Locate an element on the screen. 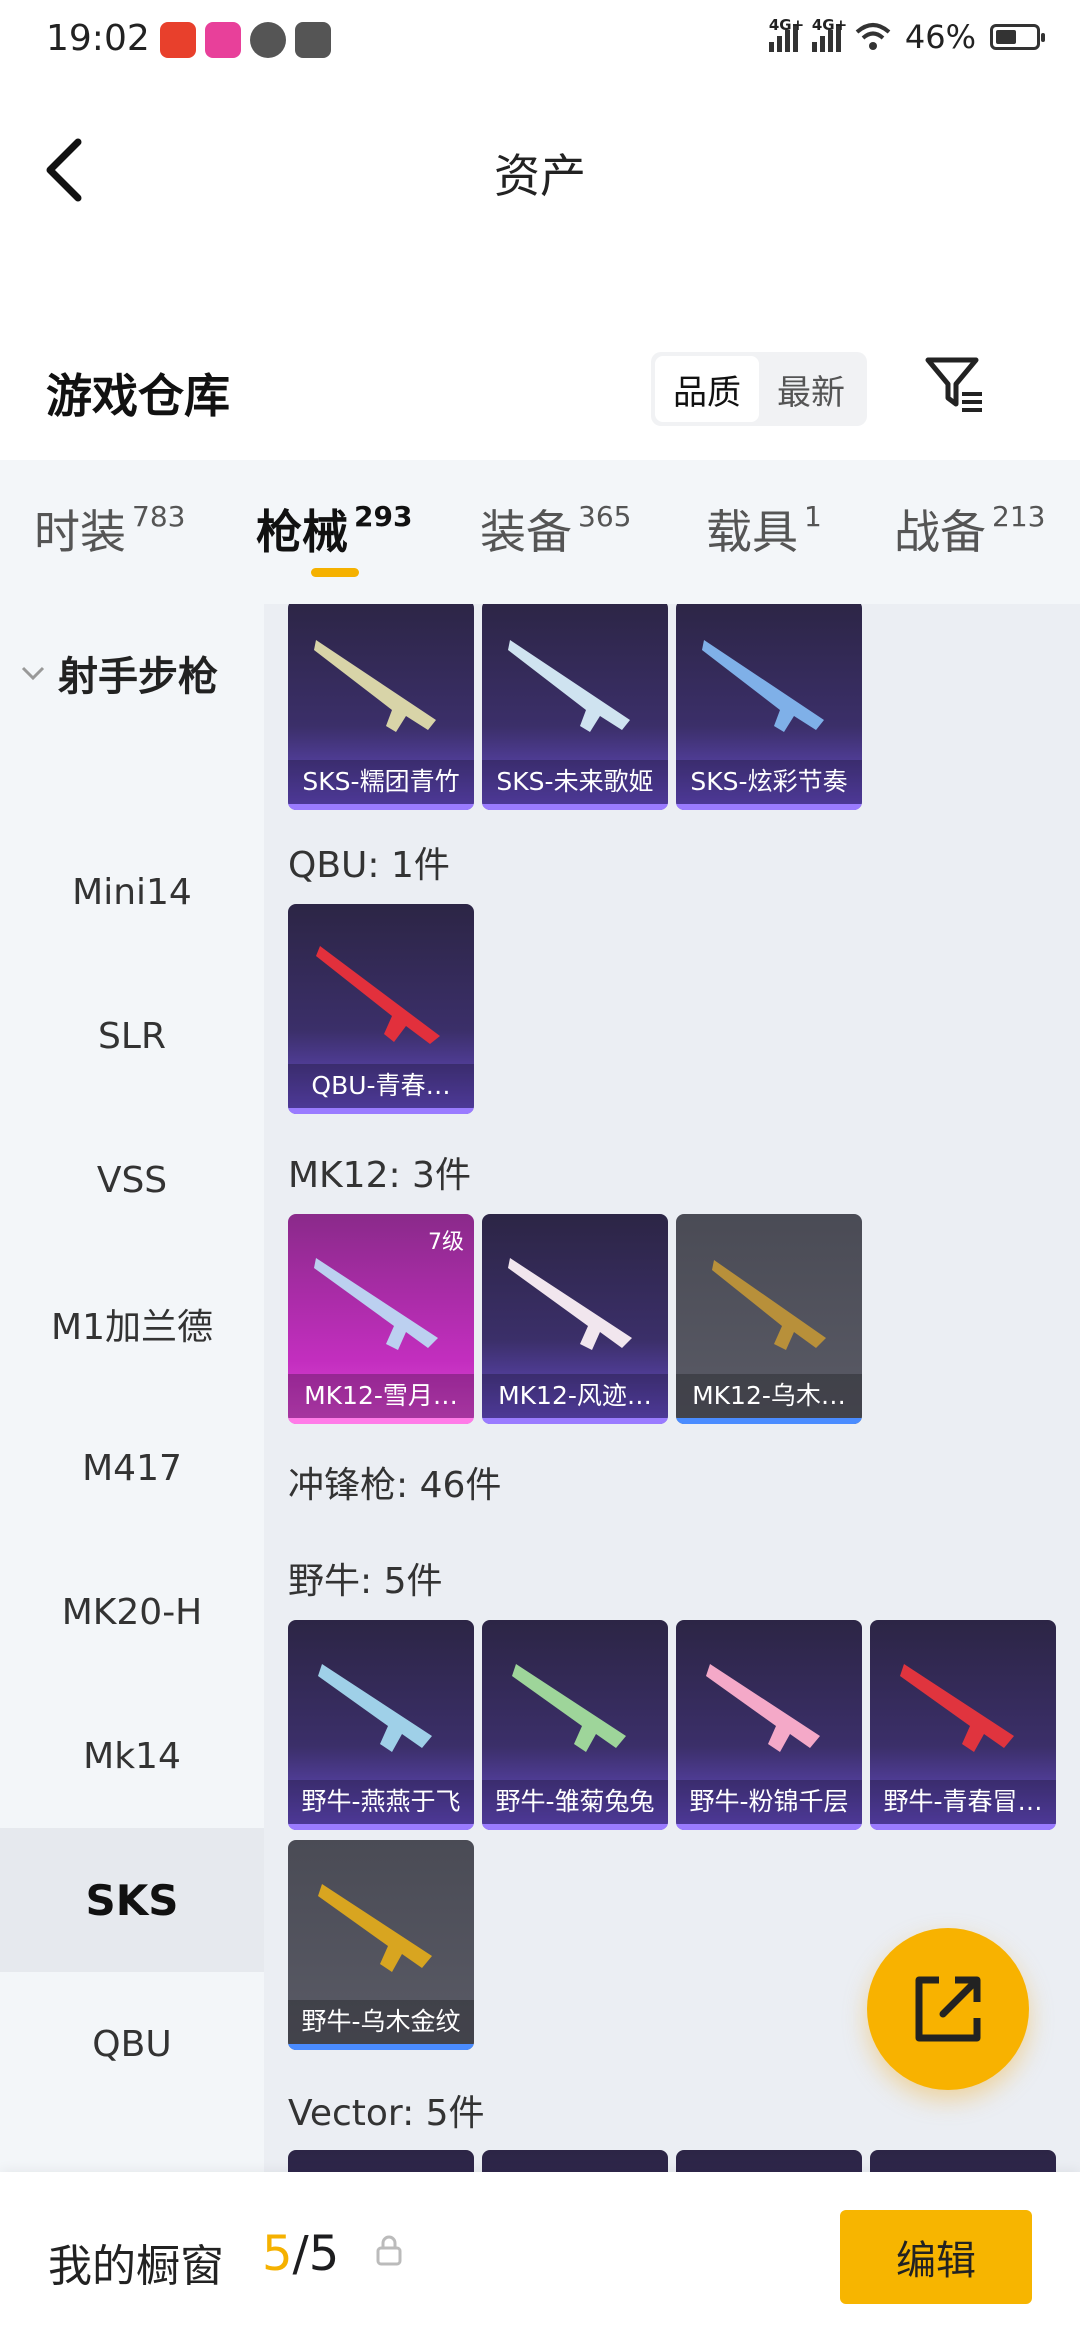  sidebar-item-vss: VSS is located at coordinates (132, 1180).